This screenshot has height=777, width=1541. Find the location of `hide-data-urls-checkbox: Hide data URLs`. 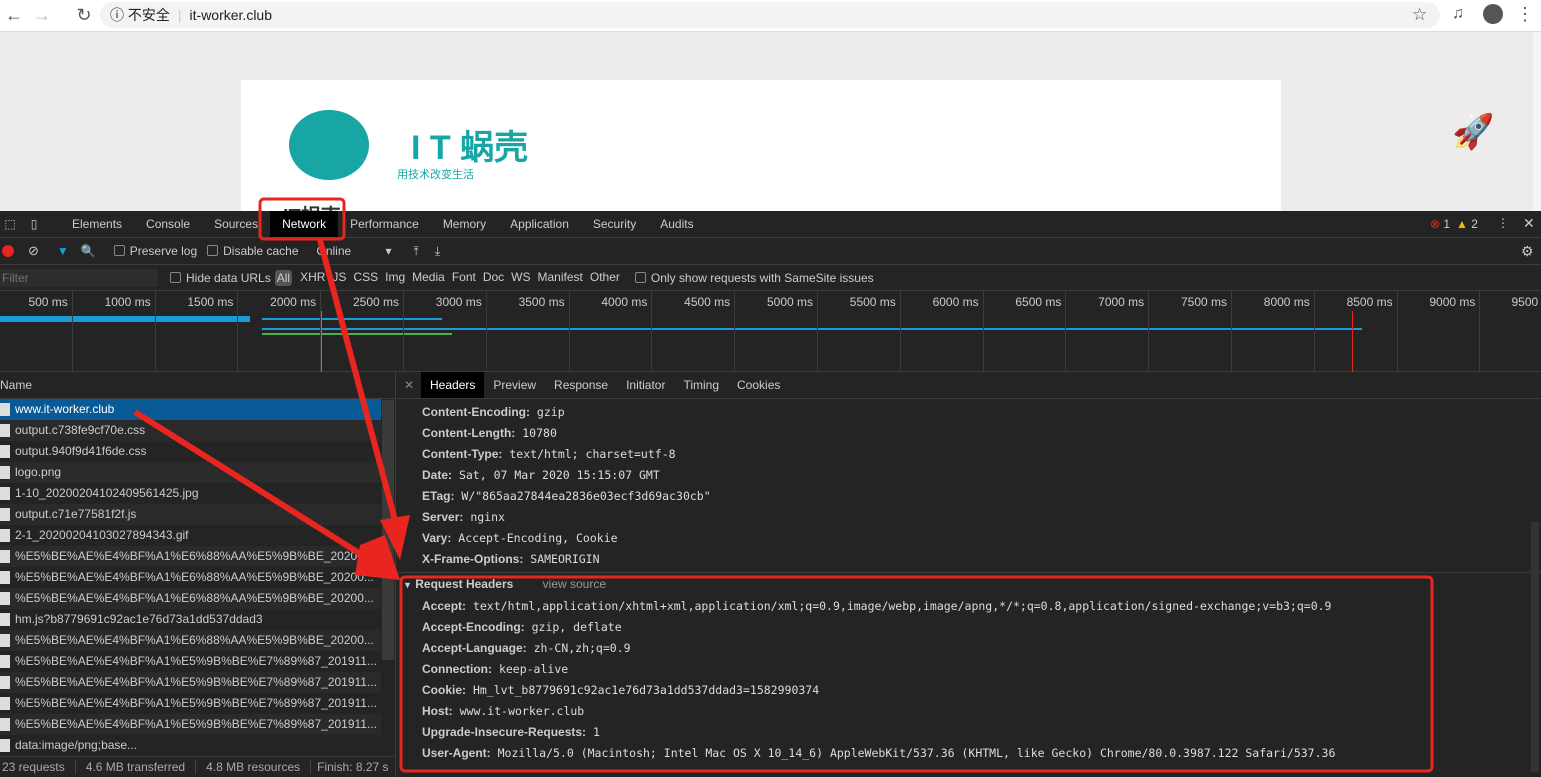

hide-data-urls-checkbox: Hide data URLs is located at coordinates (220, 278).